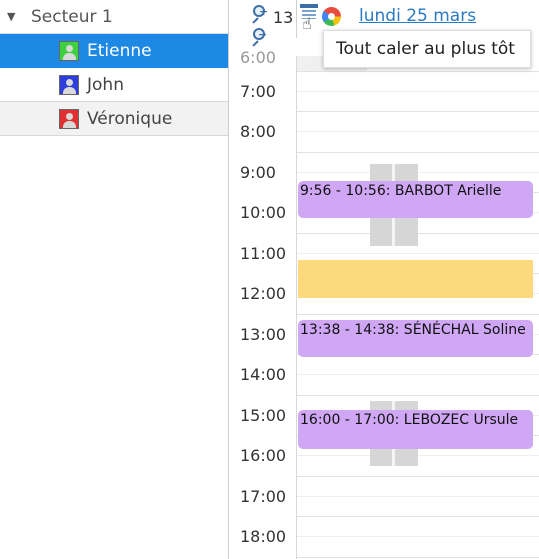 The image size is (539, 559). What do you see at coordinates (130, 118) in the screenshot?
I see `tree-item-label: Véronique` at bounding box center [130, 118].